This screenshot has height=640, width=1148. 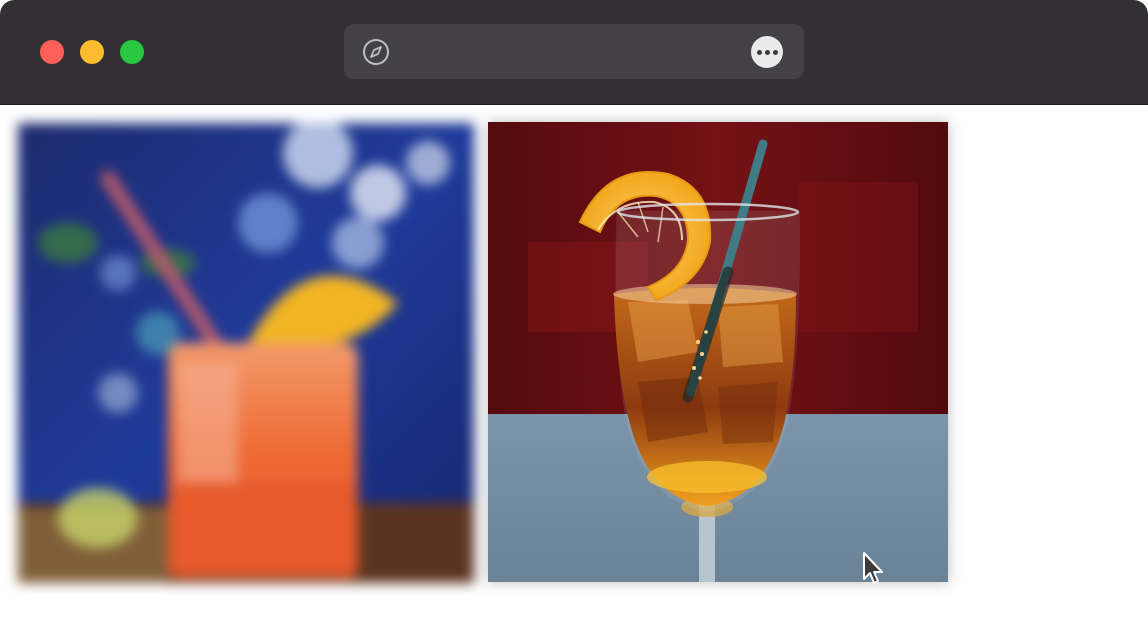 What do you see at coordinates (767, 52) in the screenshot?
I see `more-options-button` at bounding box center [767, 52].